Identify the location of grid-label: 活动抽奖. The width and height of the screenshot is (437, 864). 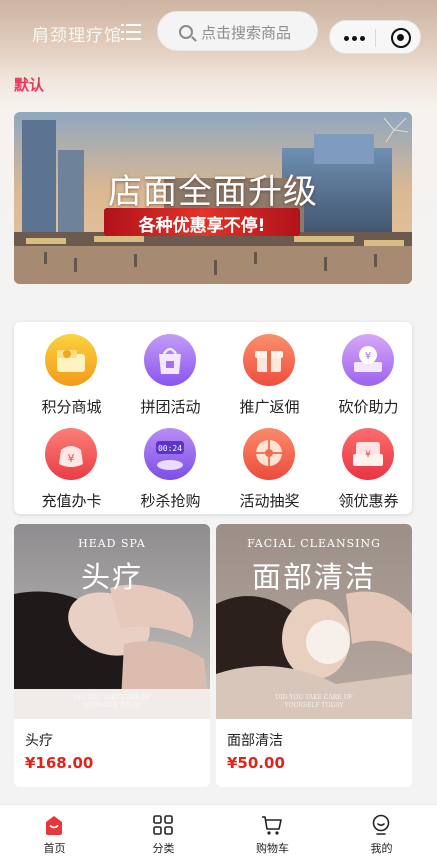
(269, 501).